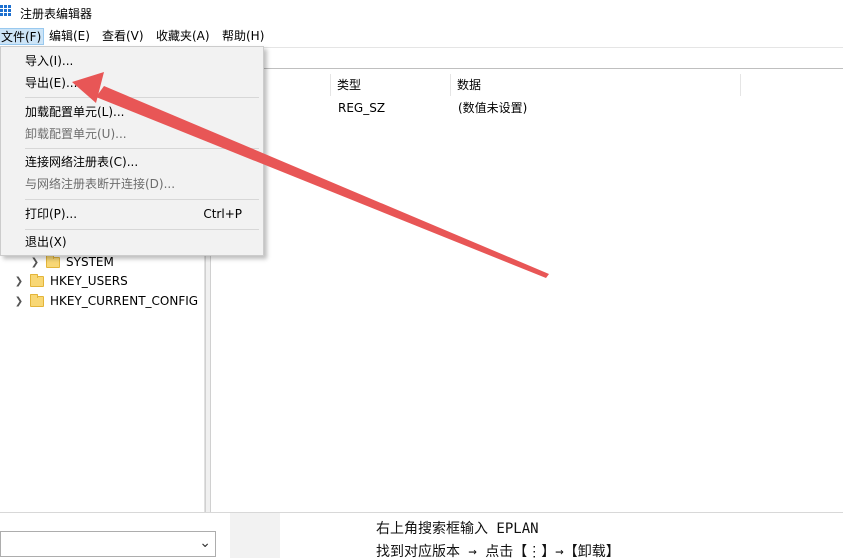 The height and width of the screenshot is (558, 843). What do you see at coordinates (457, 529) in the screenshot?
I see `instruction-line-1: 右上角搜索框输入 EPLAN` at bounding box center [457, 529].